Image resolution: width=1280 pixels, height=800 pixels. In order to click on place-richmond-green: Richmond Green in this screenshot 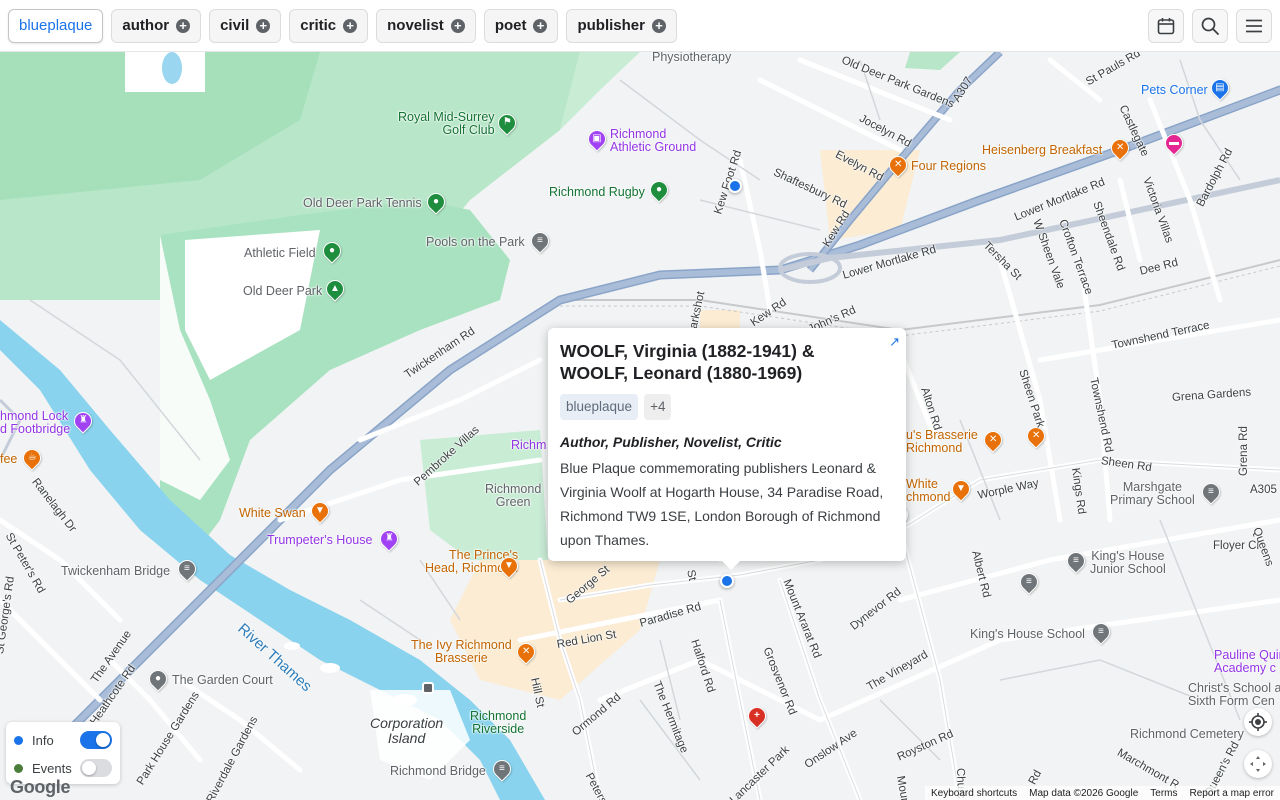, I will do `click(513, 495)`.